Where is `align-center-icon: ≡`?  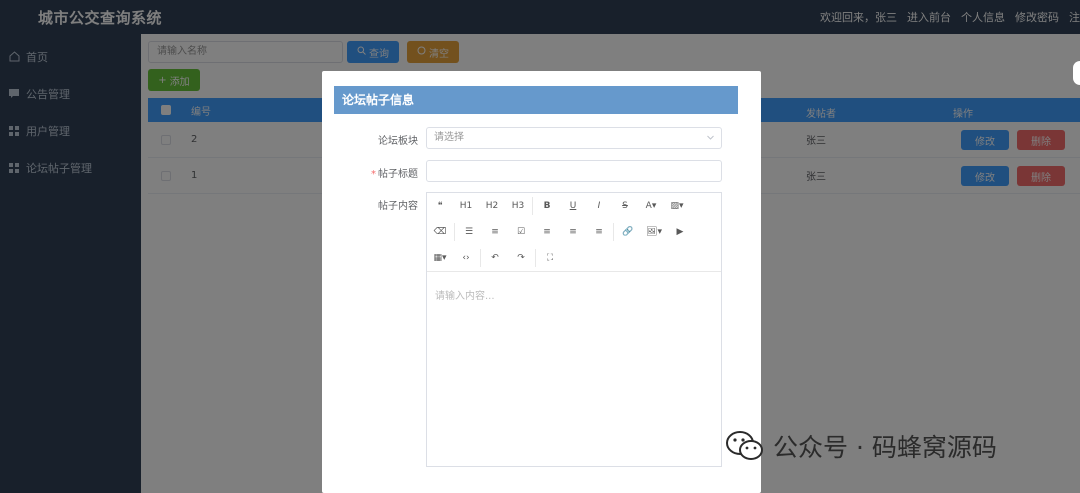
align-center-icon: ≡ is located at coordinates (573, 232).